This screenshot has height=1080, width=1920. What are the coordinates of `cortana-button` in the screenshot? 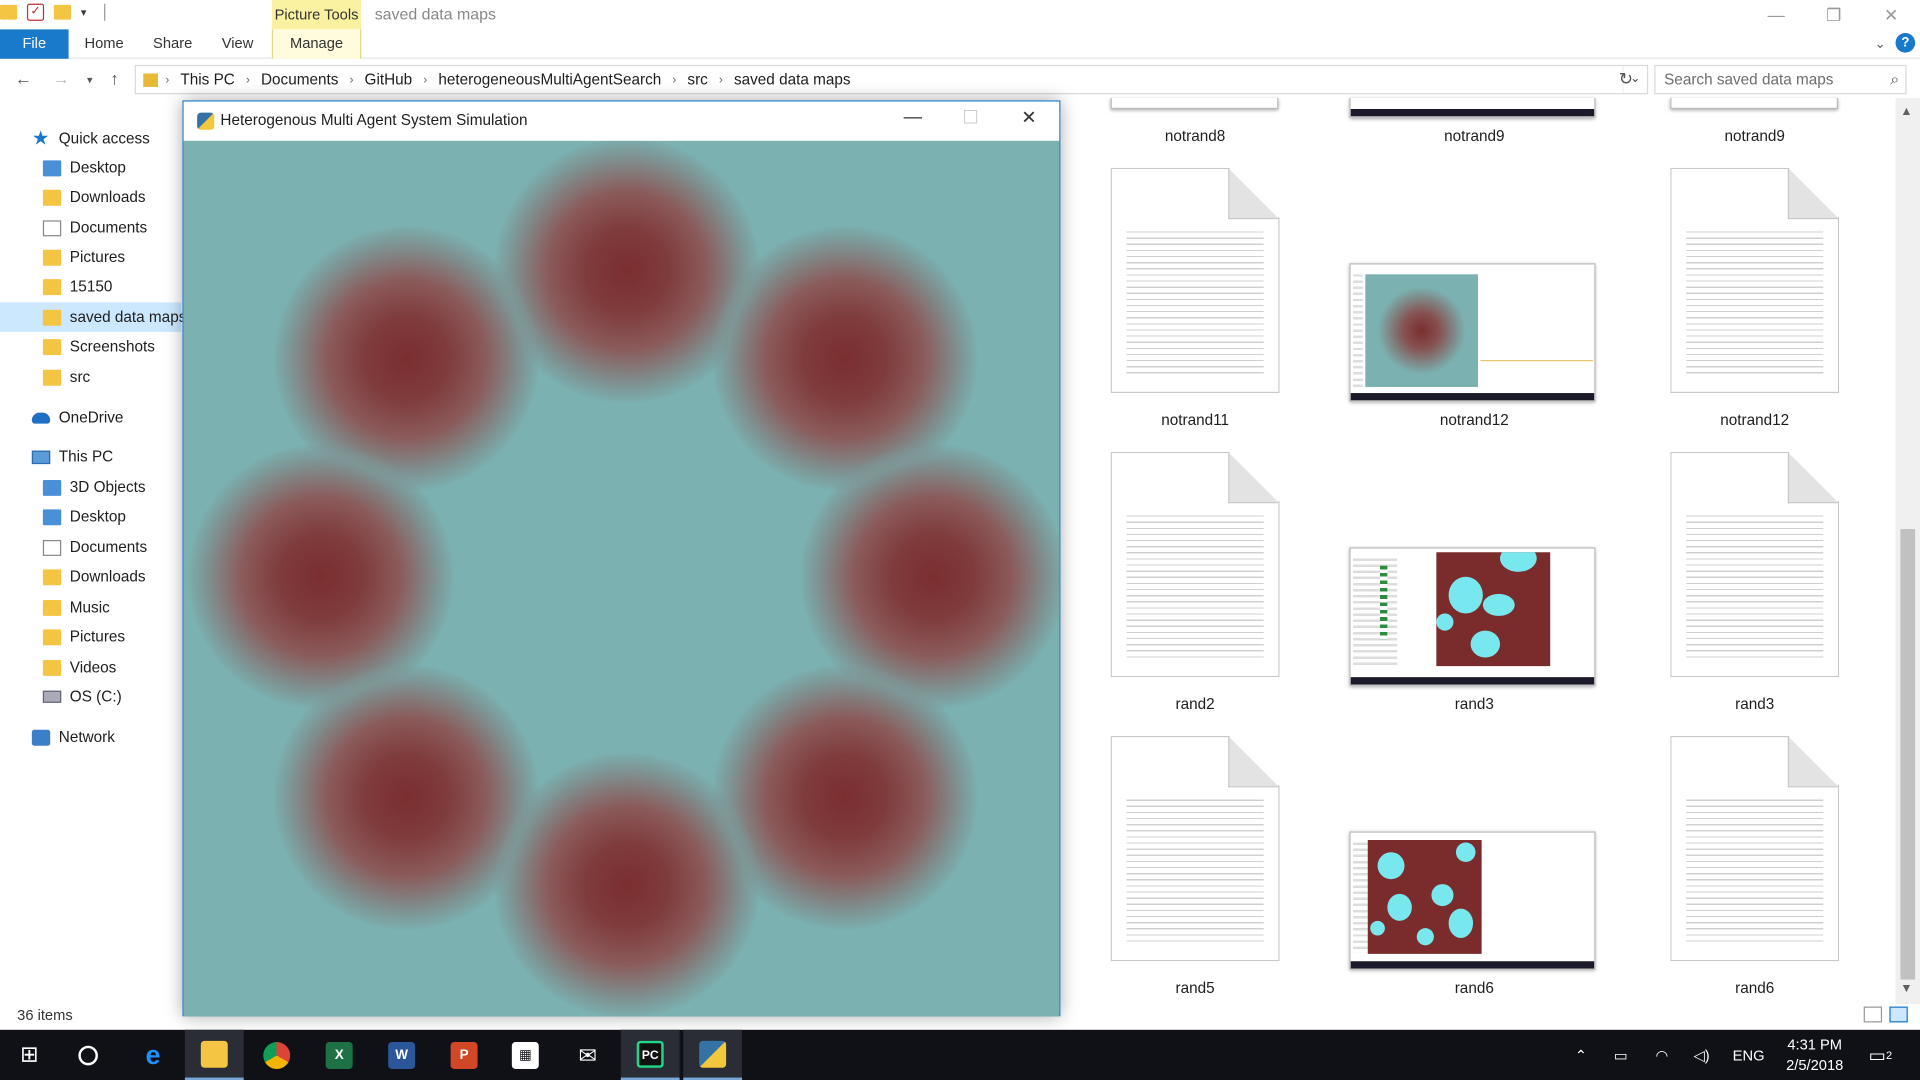 It's located at (88, 1055).